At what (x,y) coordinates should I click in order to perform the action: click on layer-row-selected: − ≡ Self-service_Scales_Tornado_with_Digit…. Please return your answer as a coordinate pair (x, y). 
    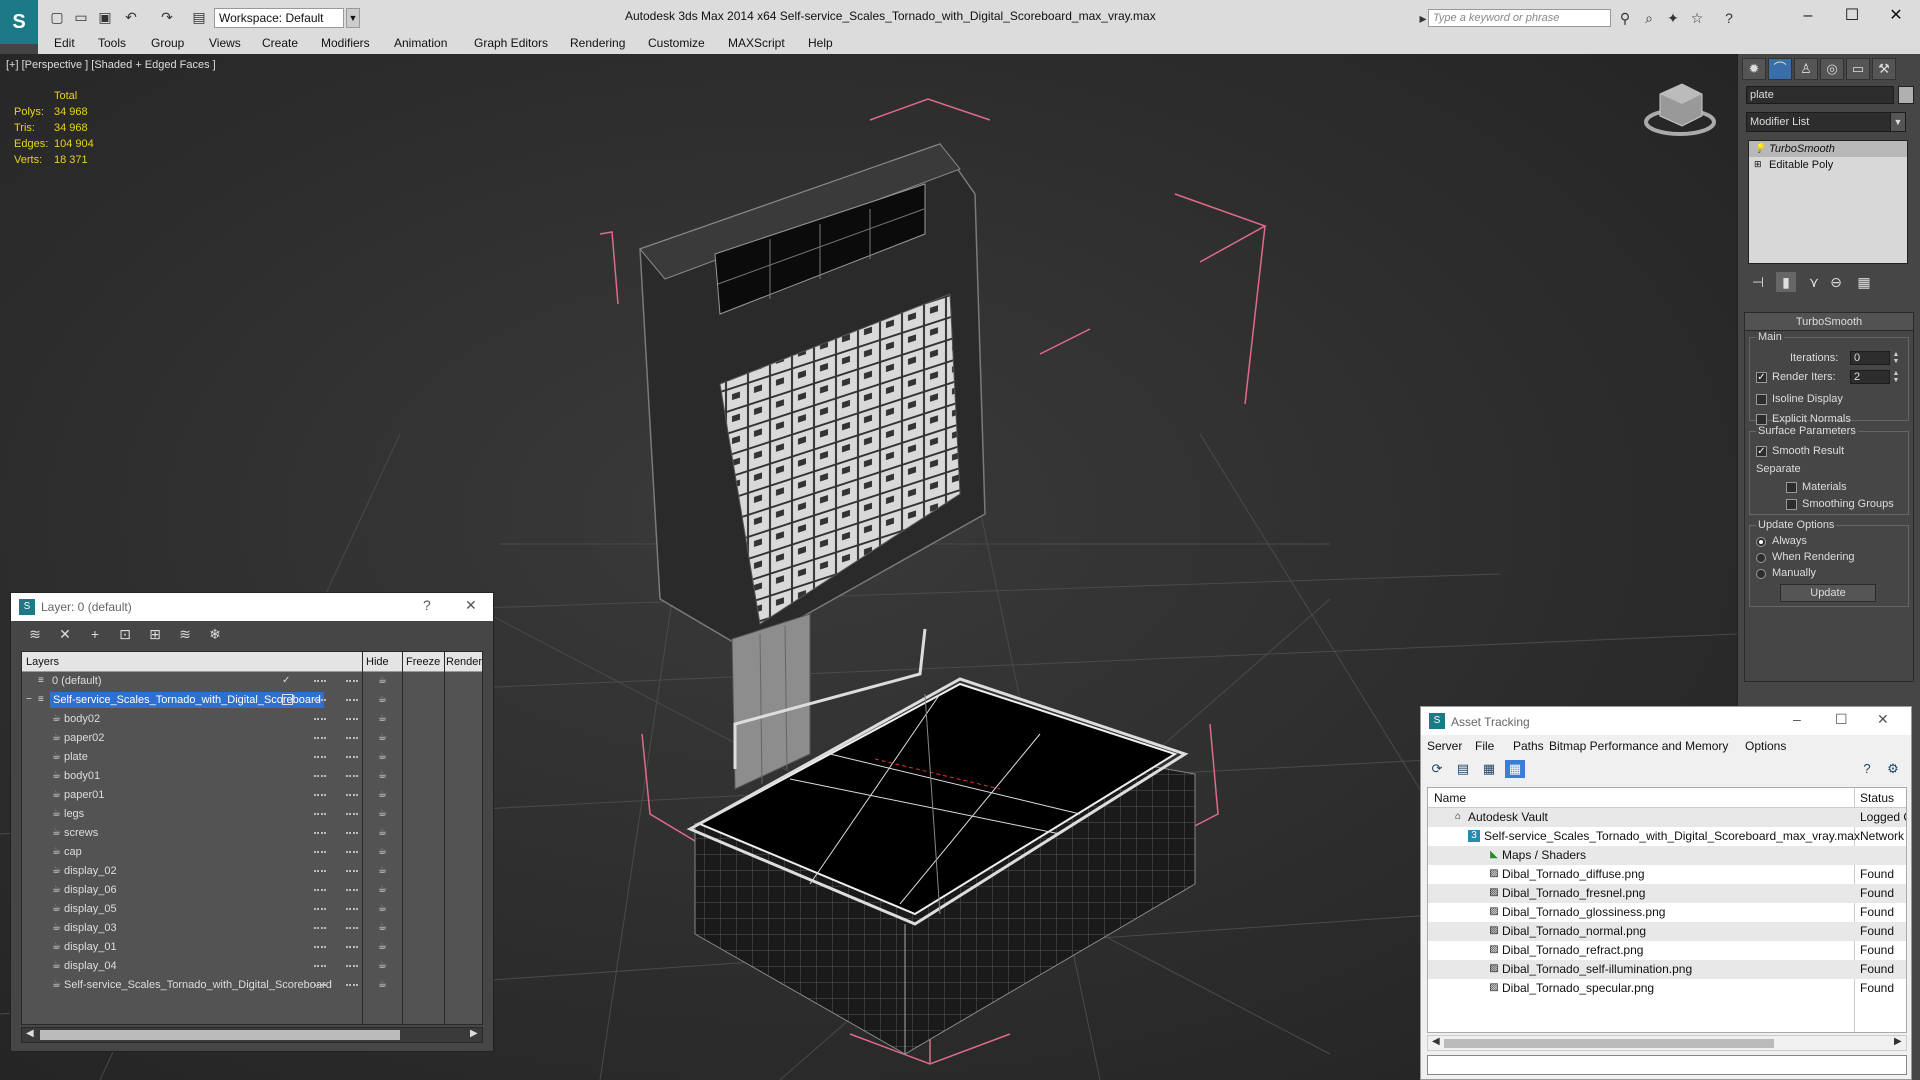
    Looking at the image, I should click on (252, 700).